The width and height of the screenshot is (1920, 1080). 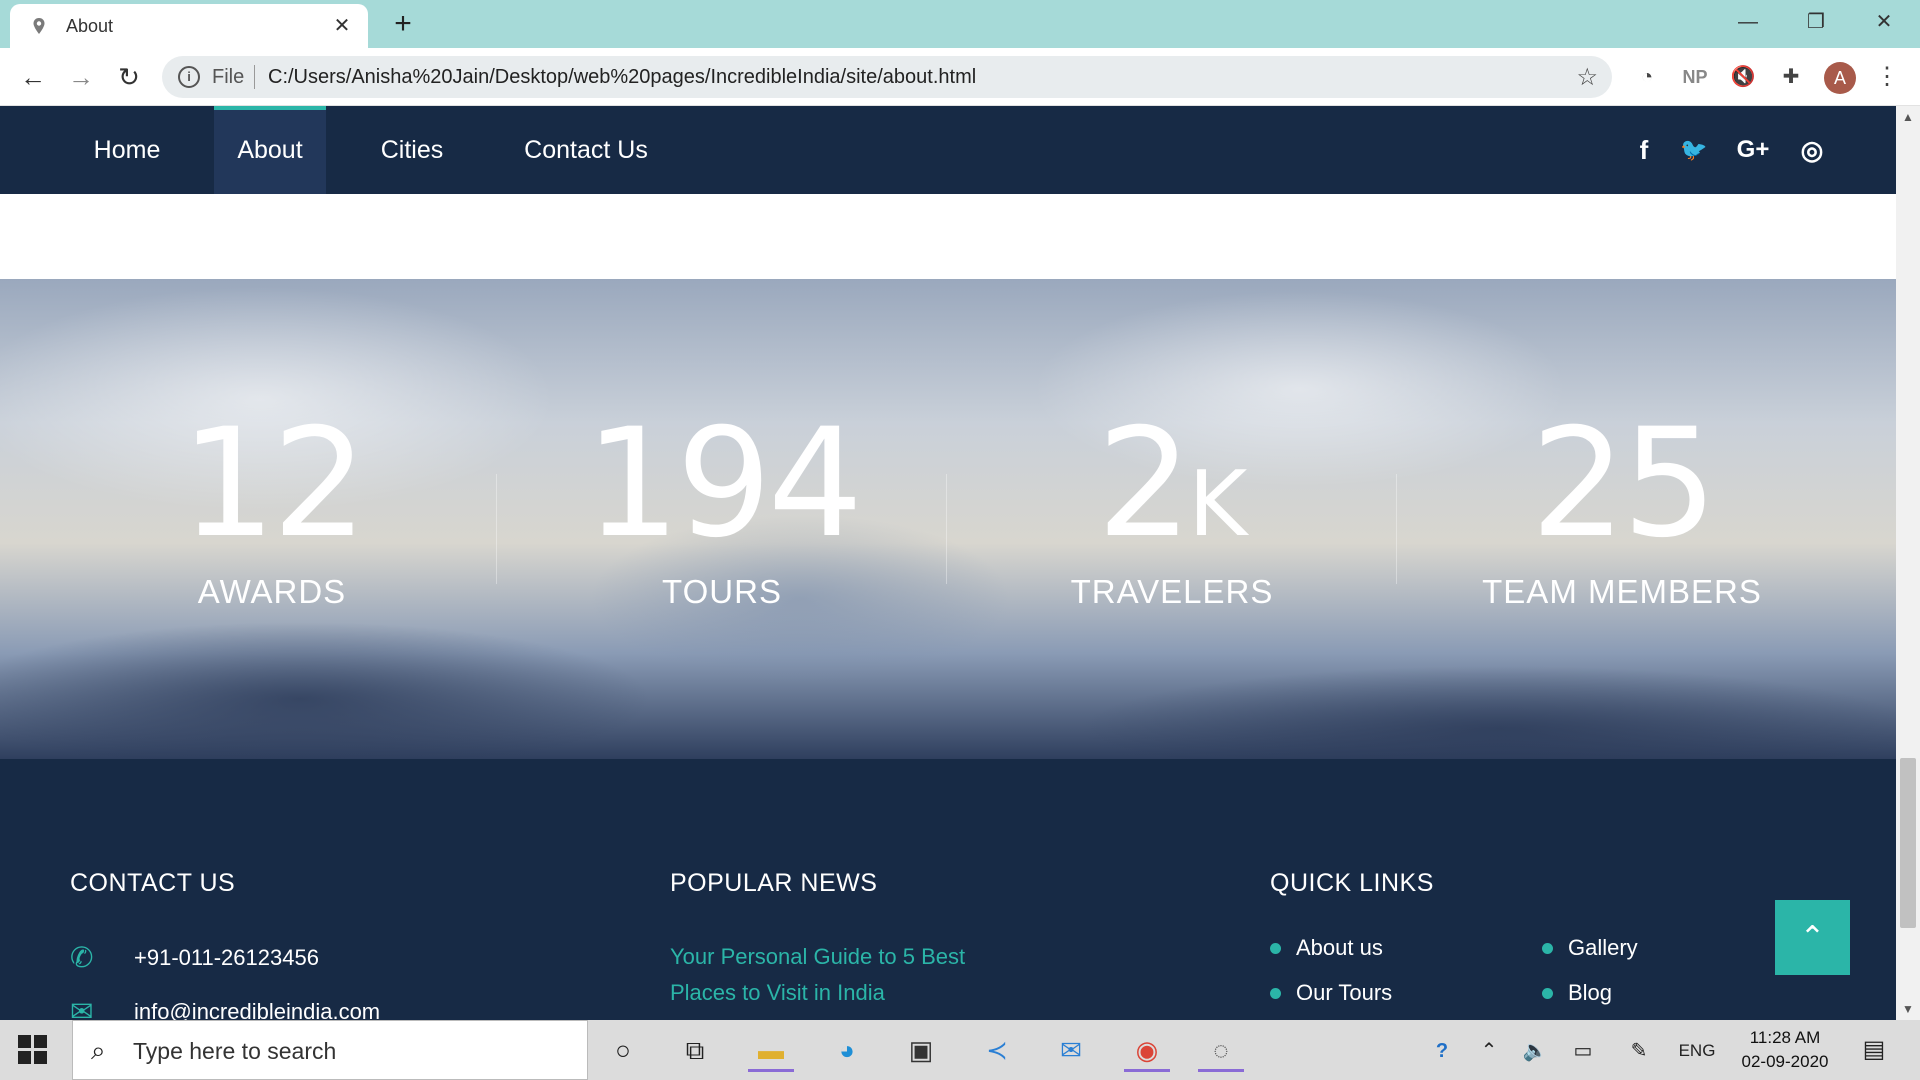 What do you see at coordinates (1147, 1050) in the screenshot?
I see `chrome-icon: ◉` at bounding box center [1147, 1050].